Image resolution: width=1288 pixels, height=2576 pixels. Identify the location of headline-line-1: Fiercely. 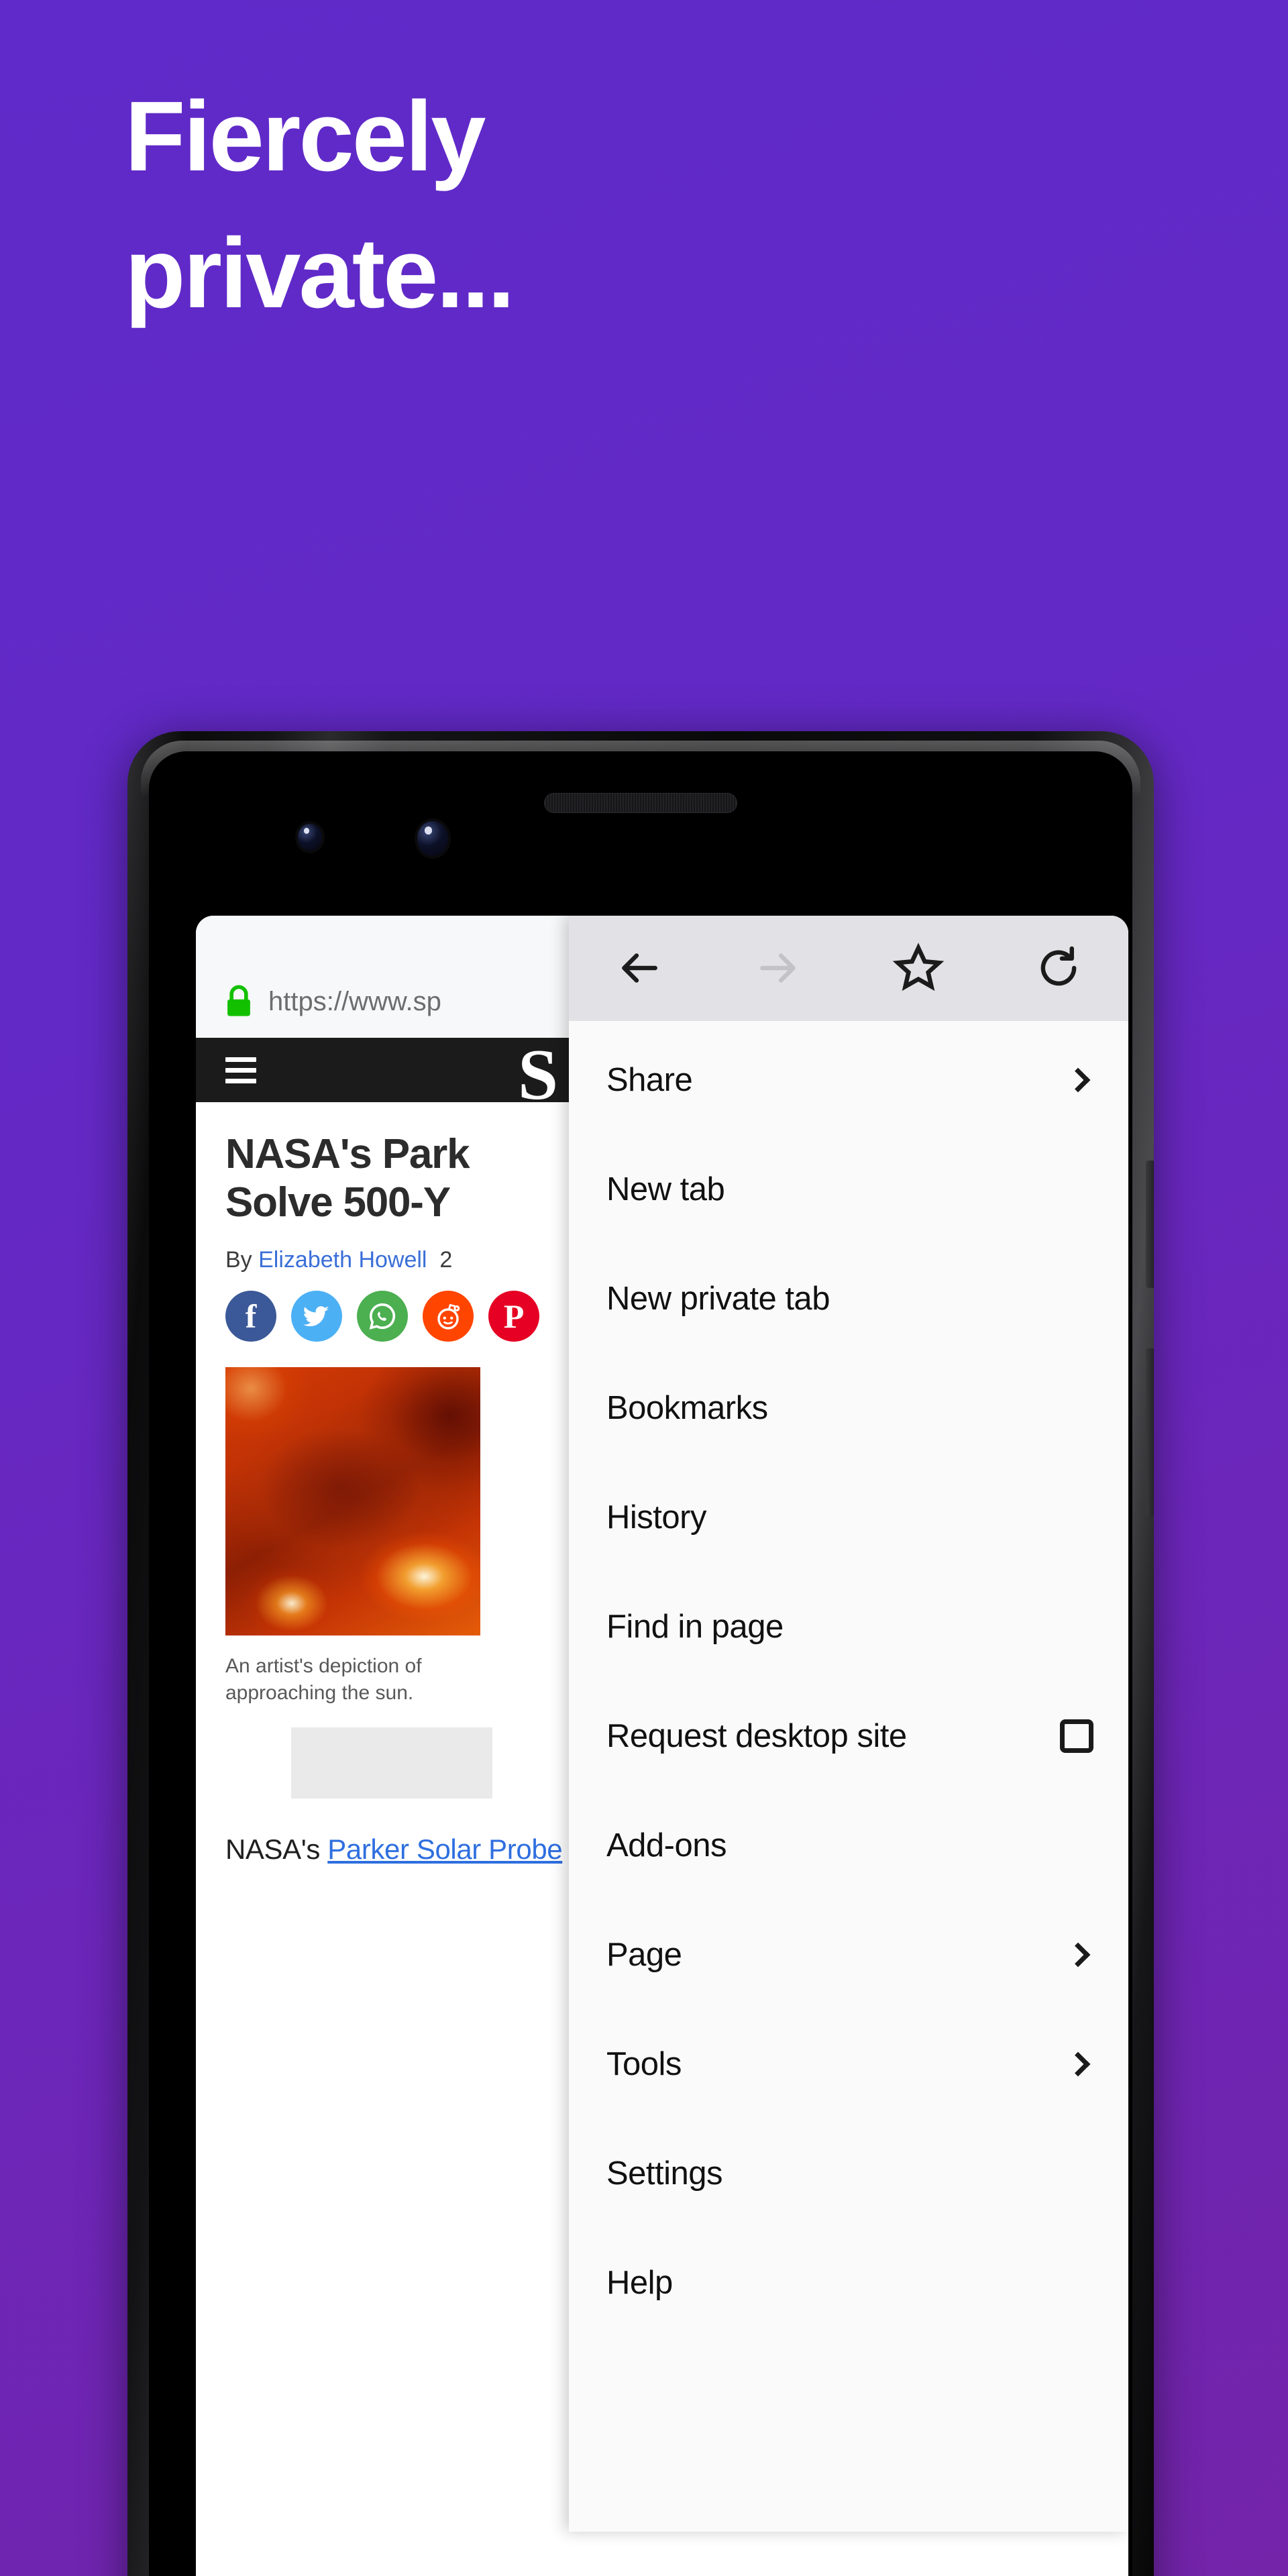
(305, 136).